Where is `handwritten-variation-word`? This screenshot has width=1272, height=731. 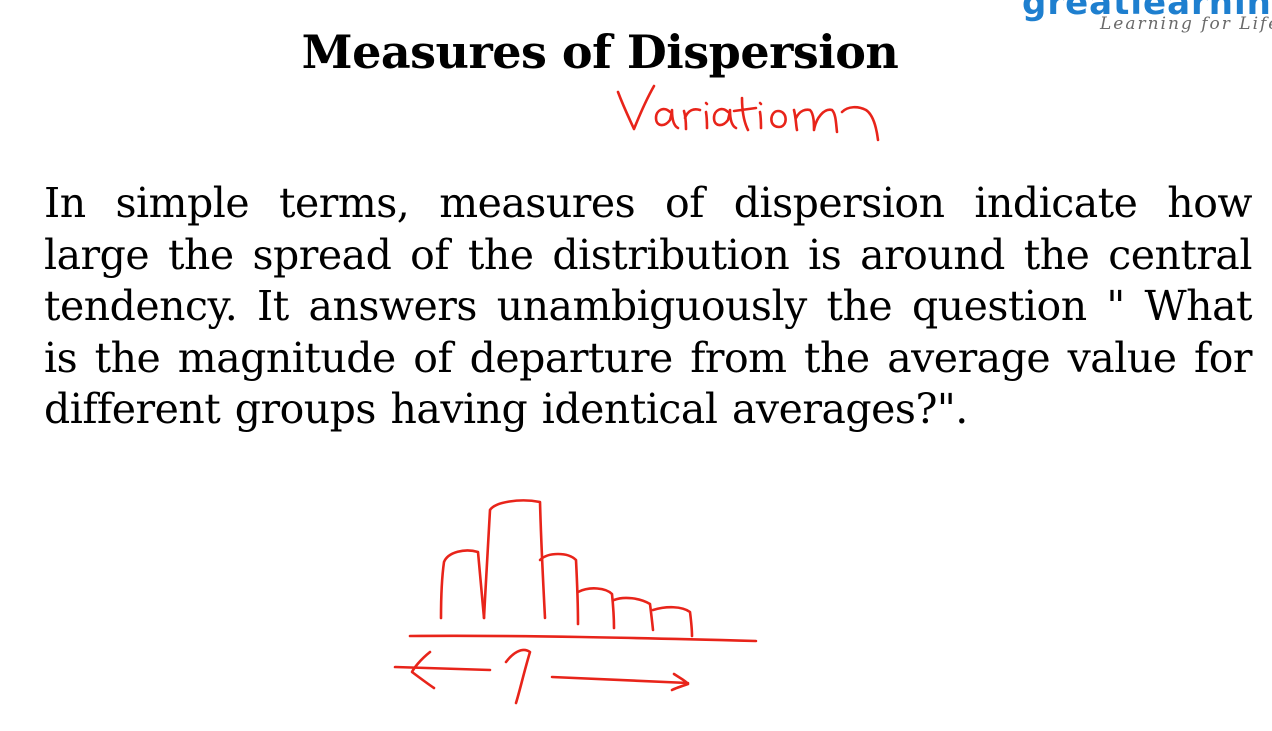 handwritten-variation-word is located at coordinates (748, 113).